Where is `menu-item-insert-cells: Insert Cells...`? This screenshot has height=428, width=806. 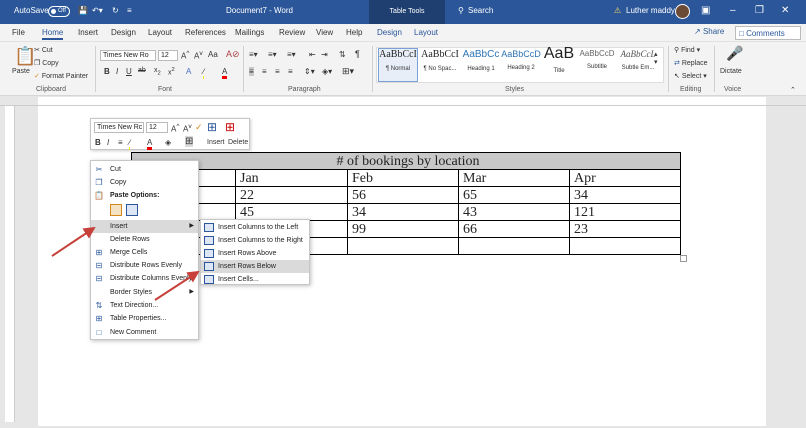 menu-item-insert-cells: Insert Cells... is located at coordinates (255, 279).